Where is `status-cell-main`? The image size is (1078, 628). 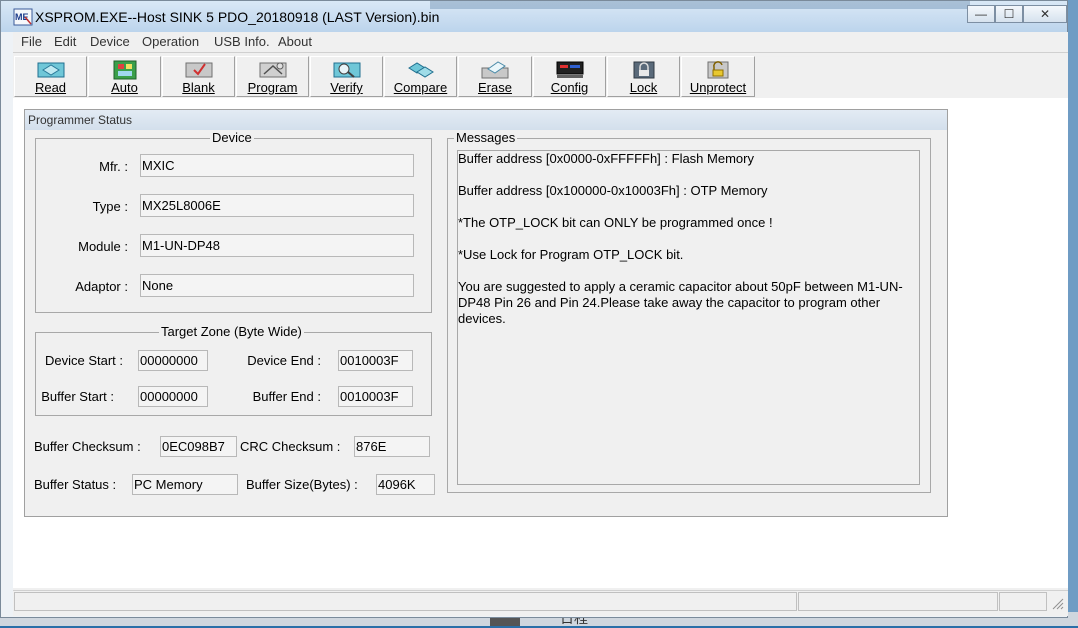 status-cell-main is located at coordinates (405, 601).